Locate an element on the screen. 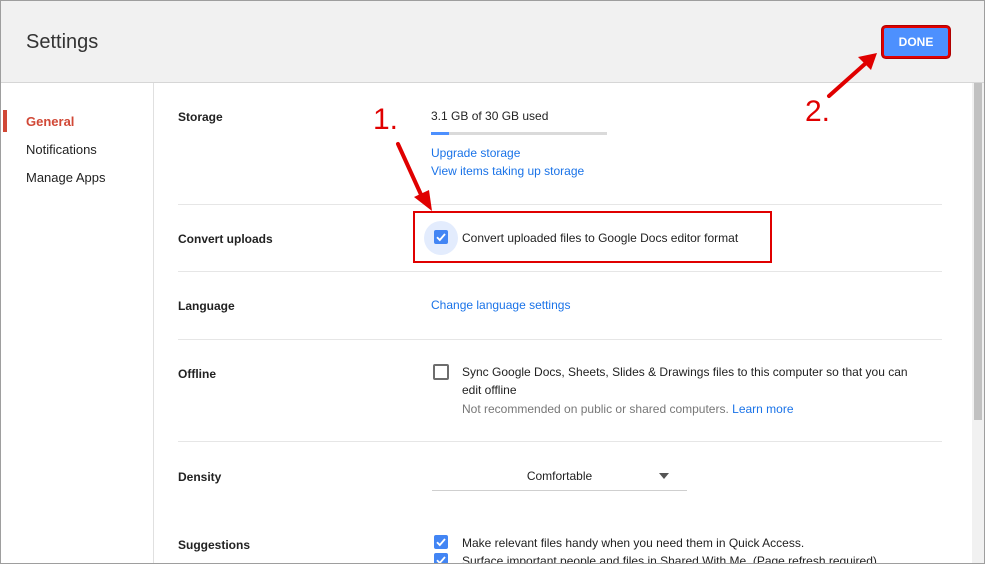  annotation-arrows is located at coordinates (636, 132).